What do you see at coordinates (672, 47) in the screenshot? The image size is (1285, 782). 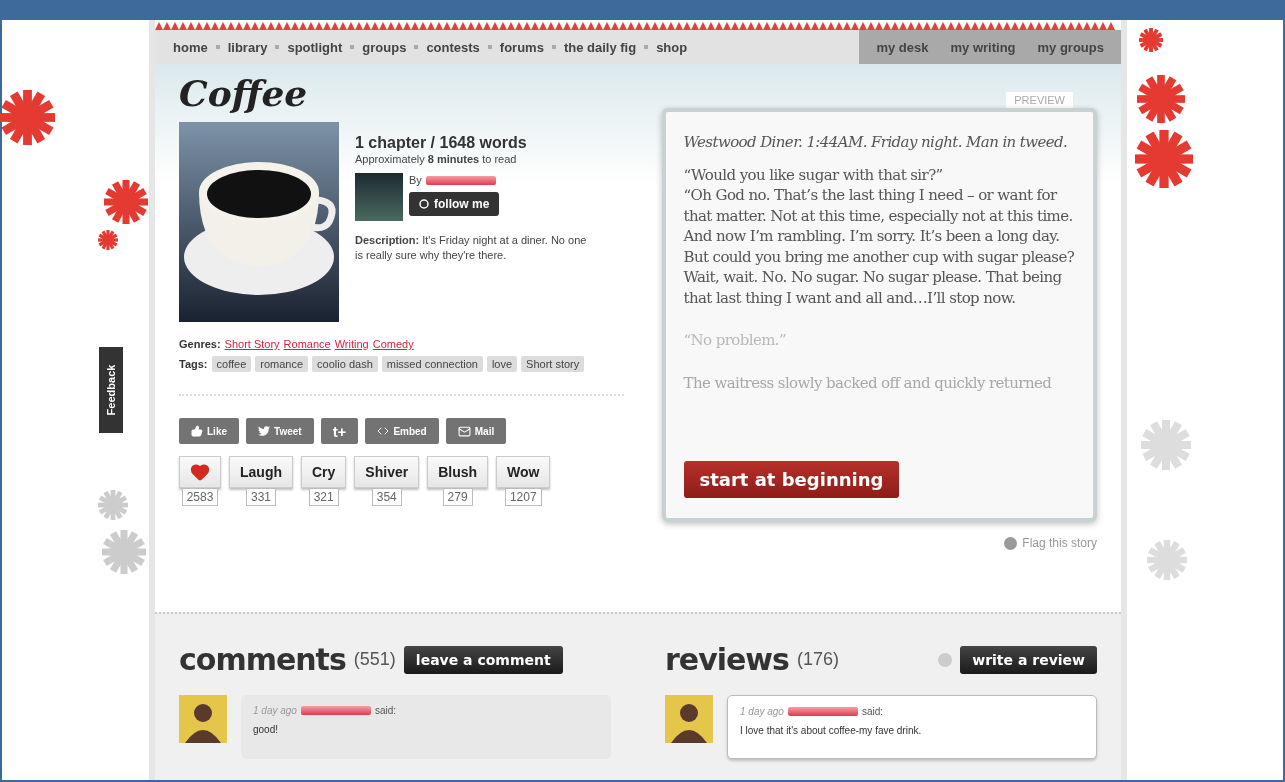 I see `nav-link: shop` at bounding box center [672, 47].